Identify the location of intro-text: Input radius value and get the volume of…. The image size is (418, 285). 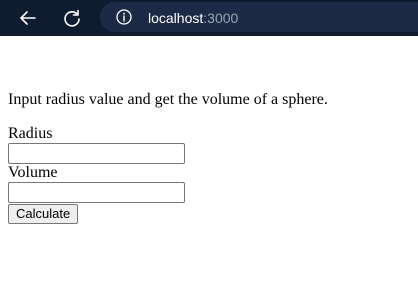
(168, 99).